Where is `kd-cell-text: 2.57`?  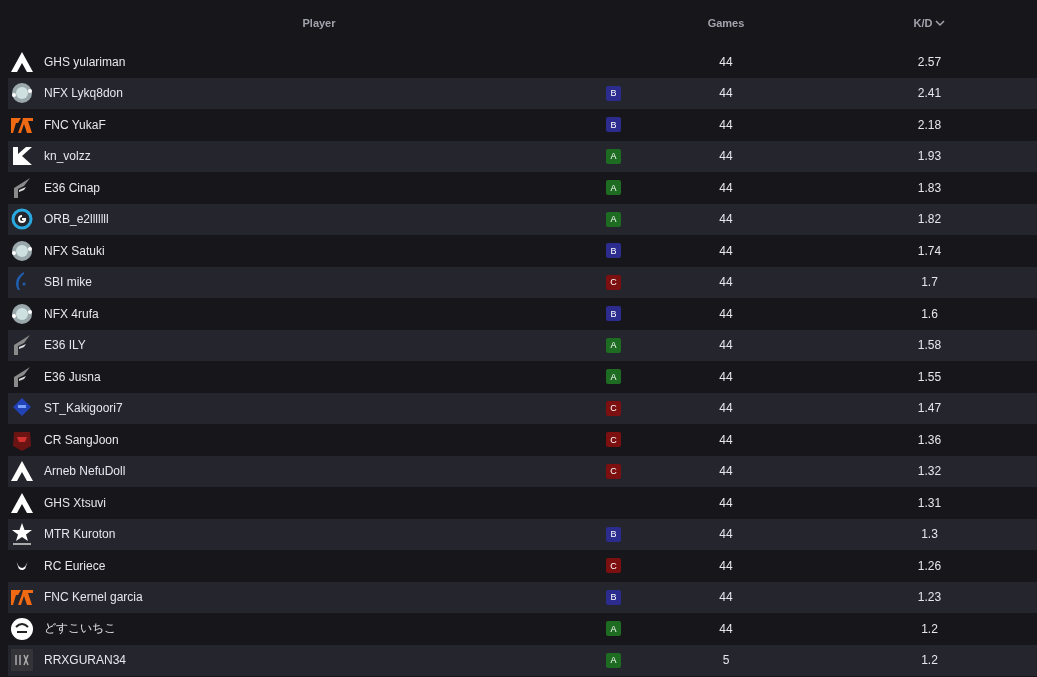 kd-cell-text: 2.57 is located at coordinates (929, 61).